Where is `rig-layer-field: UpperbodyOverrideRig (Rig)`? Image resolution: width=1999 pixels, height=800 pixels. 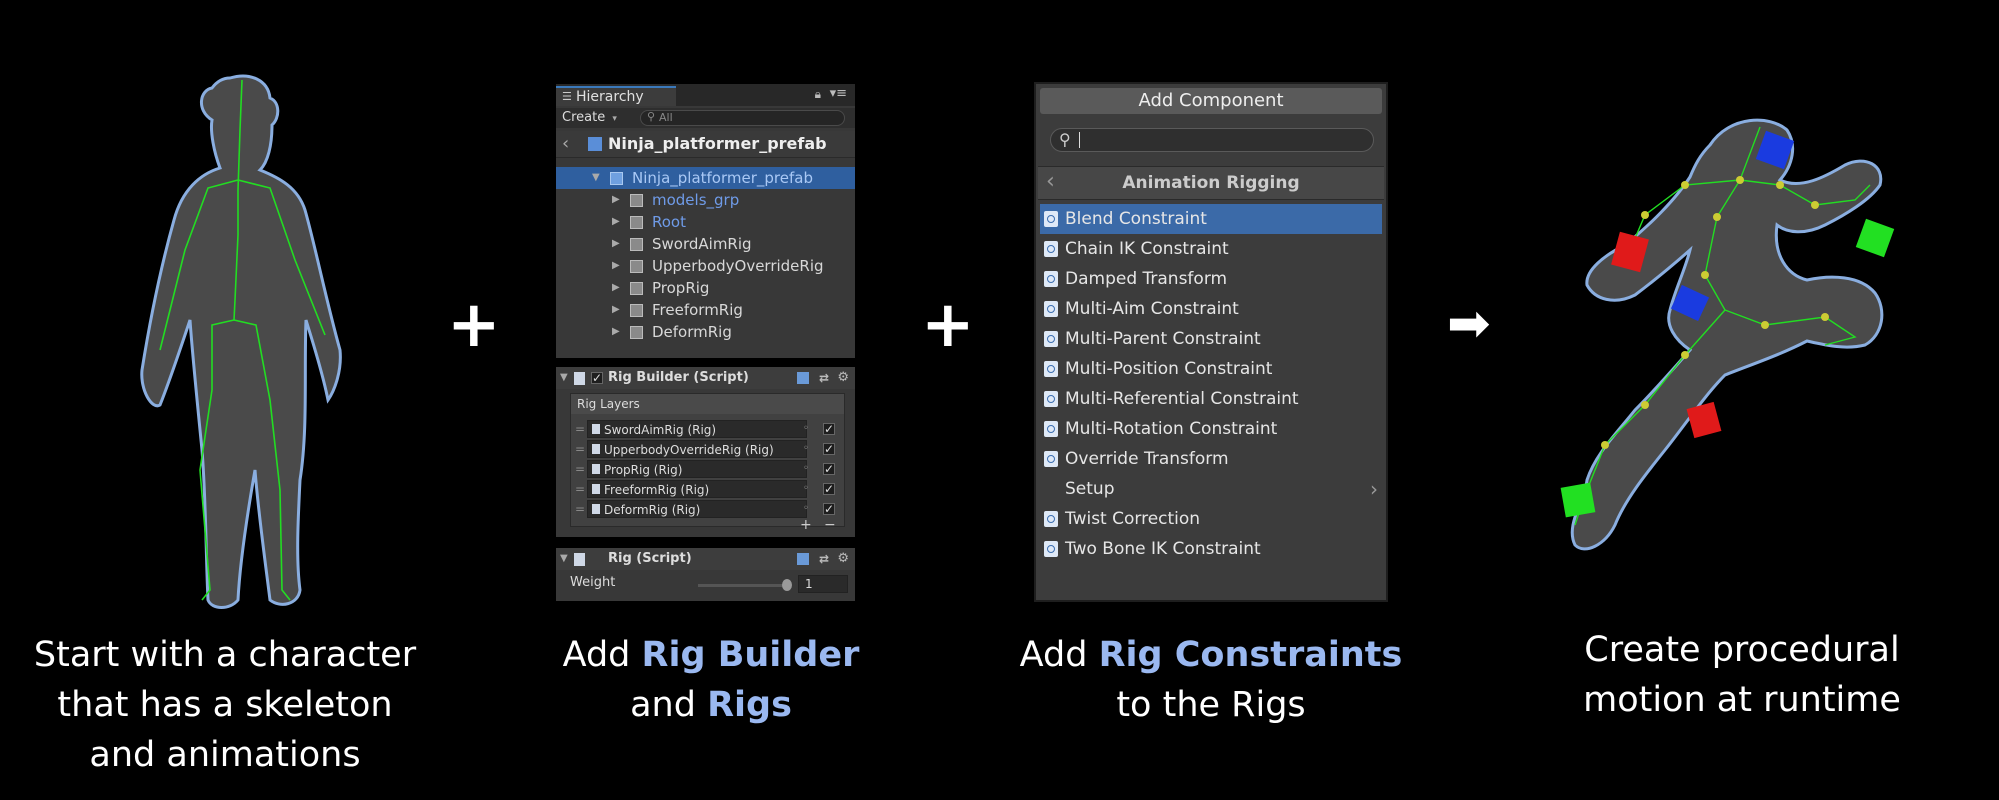
rig-layer-field: UpperbodyOverrideRig (Rig) is located at coordinates (697, 449).